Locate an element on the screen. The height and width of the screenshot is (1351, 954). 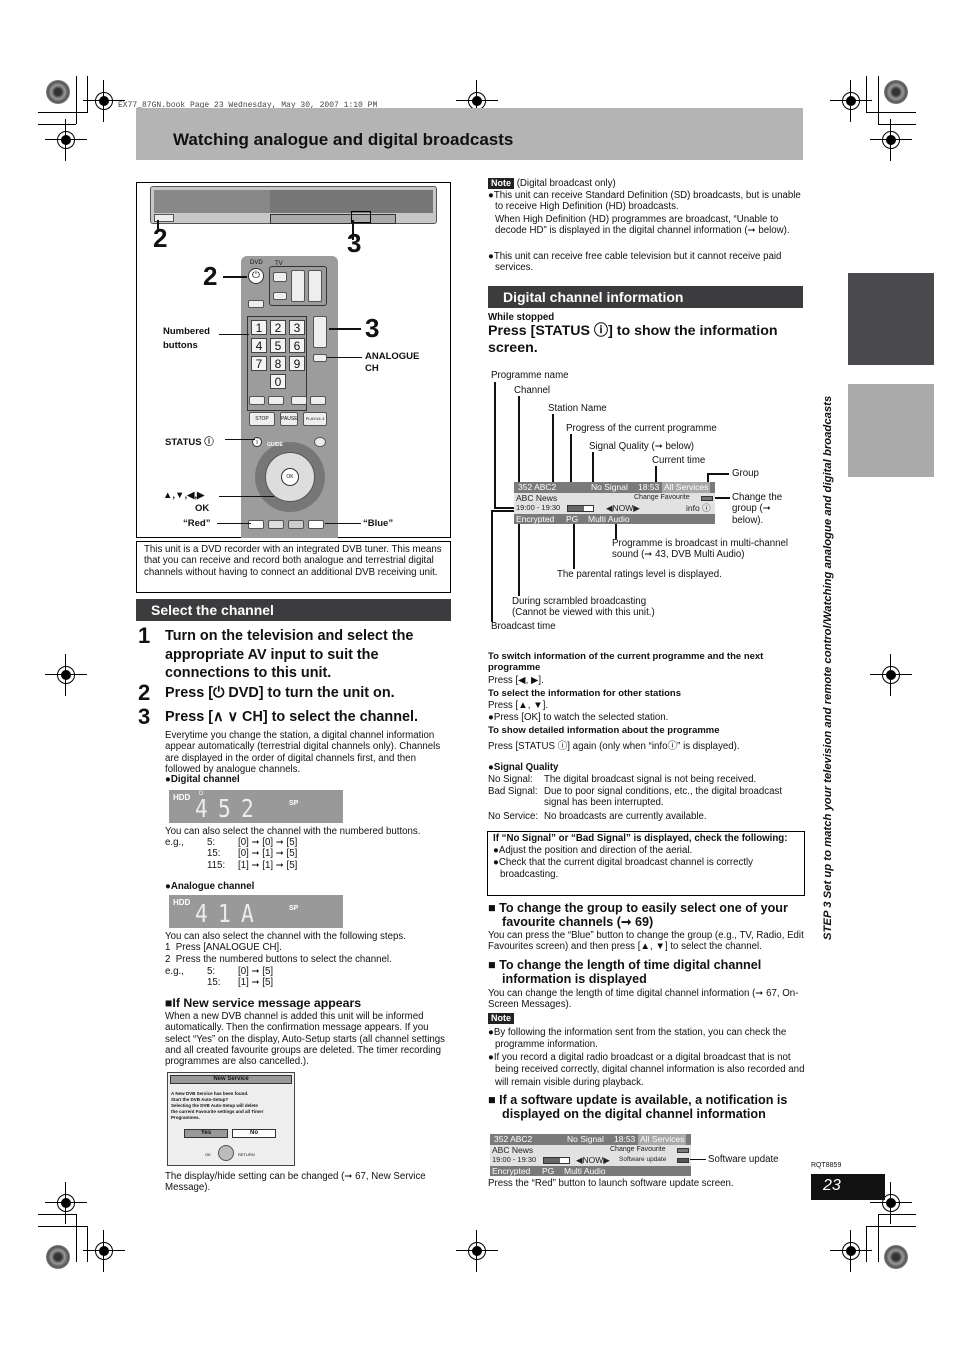
dialog-nav-icon is located at coordinates (226, 1153).